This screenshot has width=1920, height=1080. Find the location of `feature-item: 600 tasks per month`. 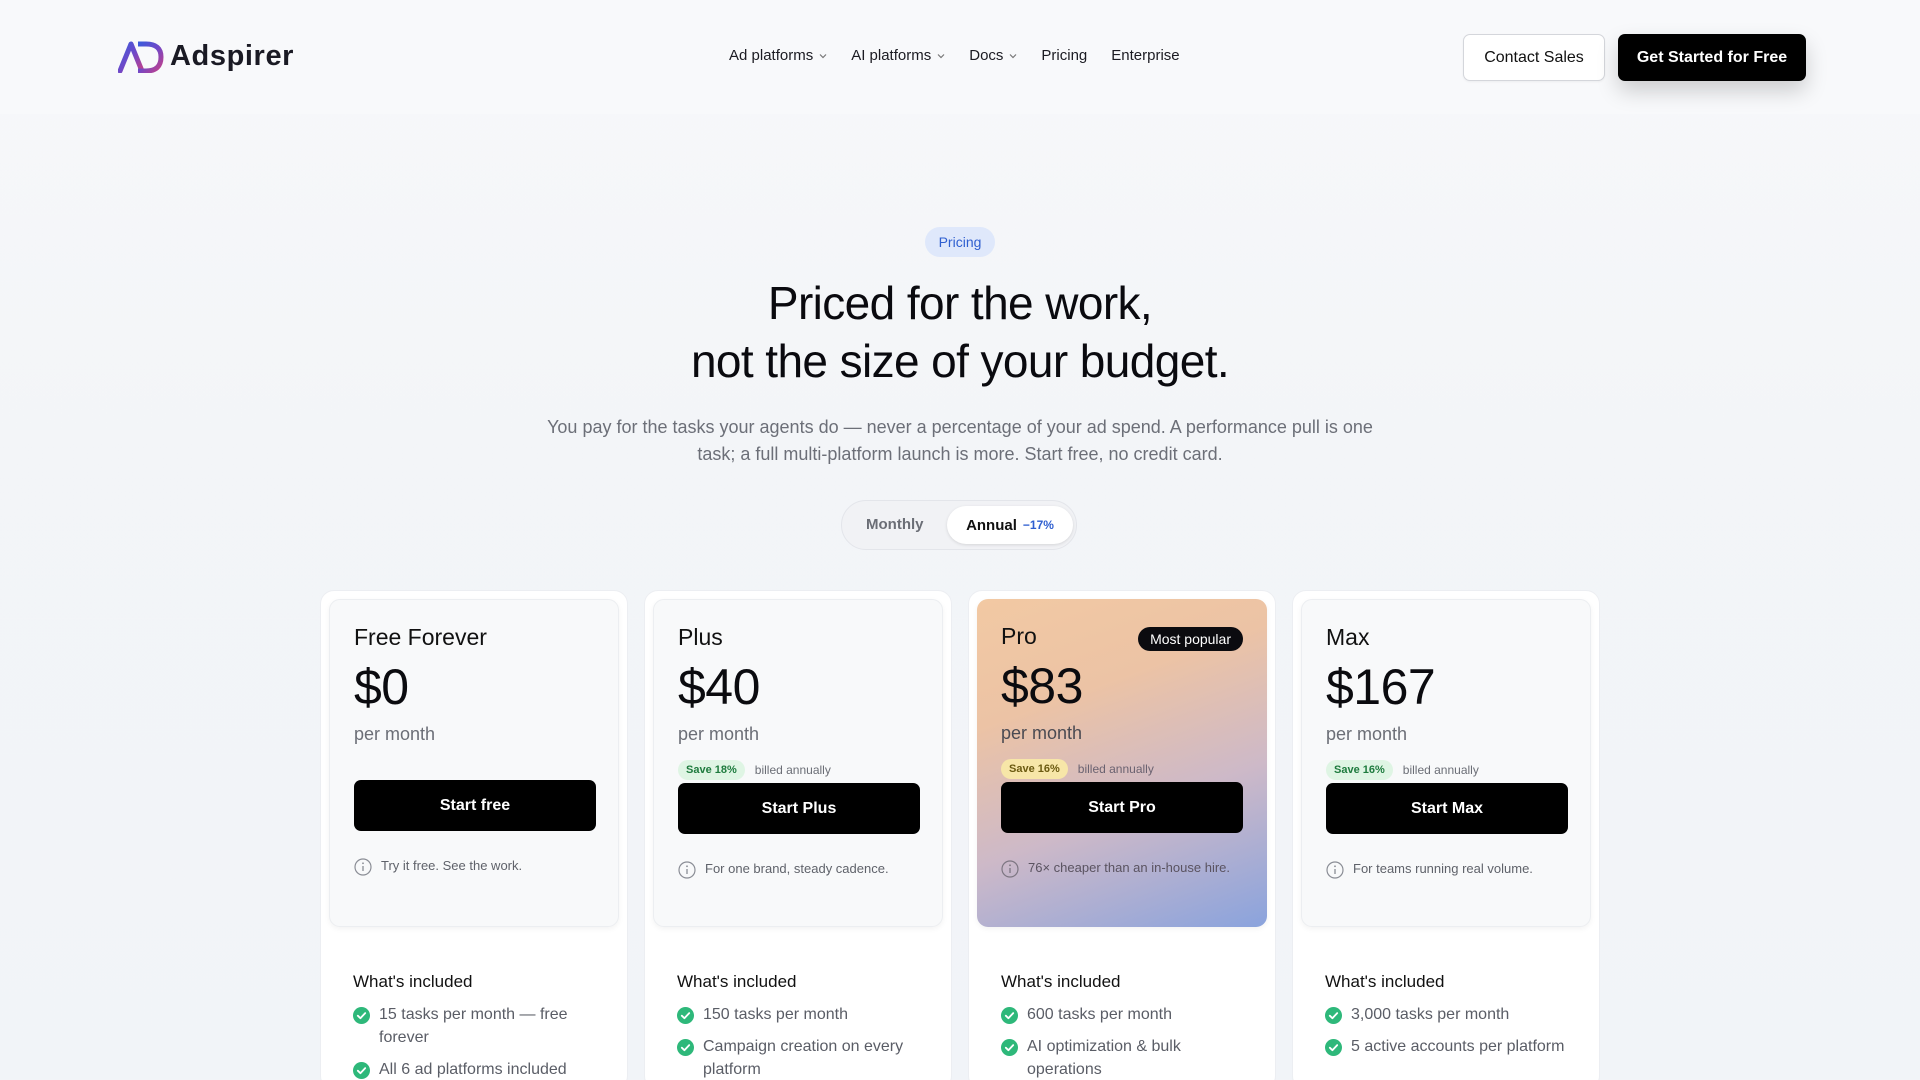

feature-item: 600 tasks per month is located at coordinates (1126, 1014).